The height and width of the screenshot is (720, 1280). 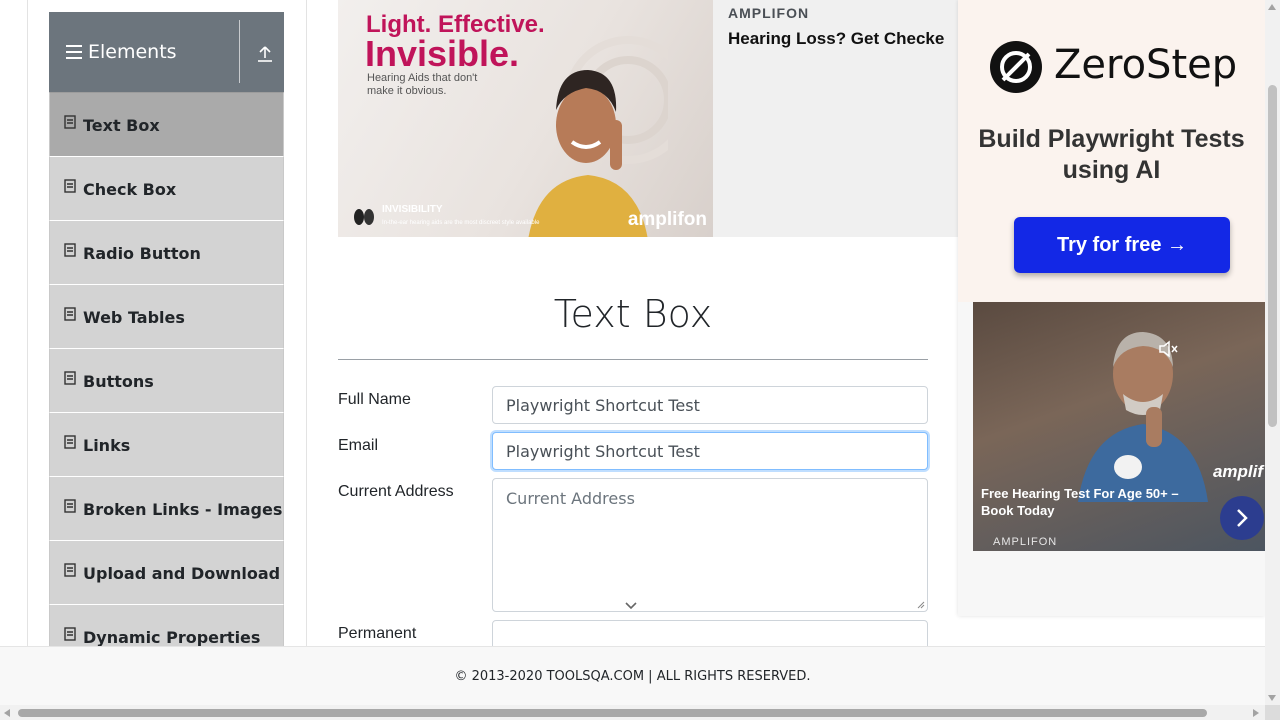 I want to click on sidebar-item-label: Upload and Download, so click(x=182, y=573).